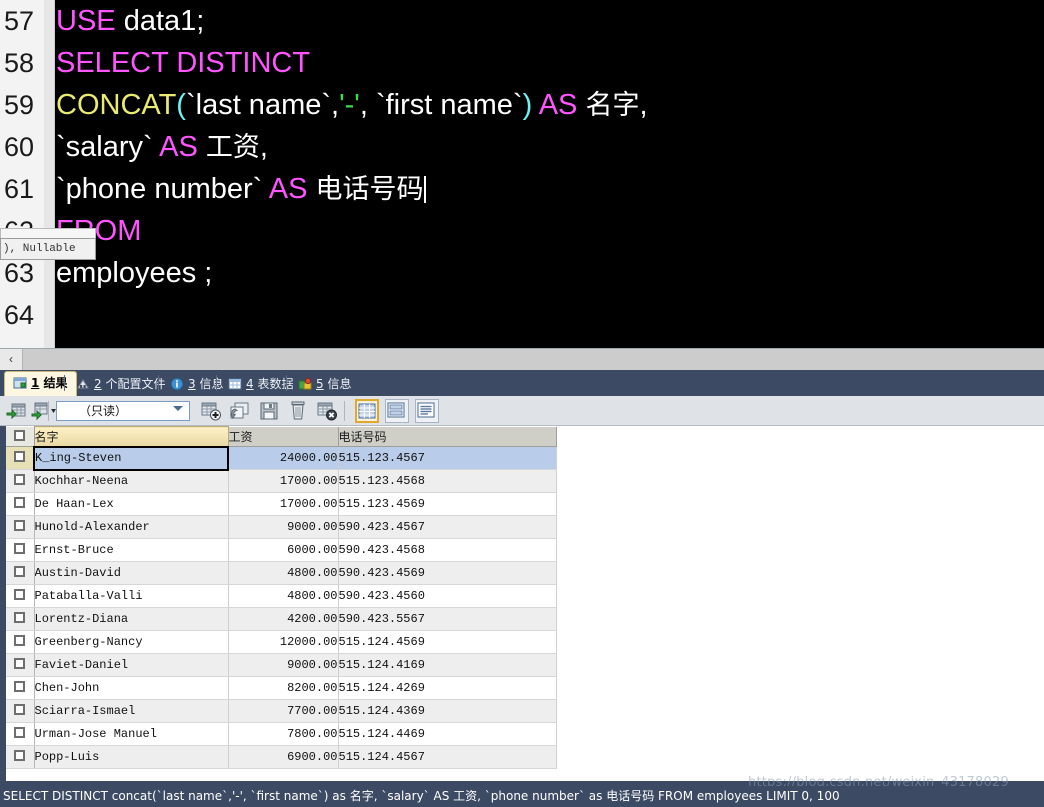 This screenshot has width=1044, height=807. I want to click on table-row: Ernst-Bruce 6000.00 590.423.4568, so click(281, 550).